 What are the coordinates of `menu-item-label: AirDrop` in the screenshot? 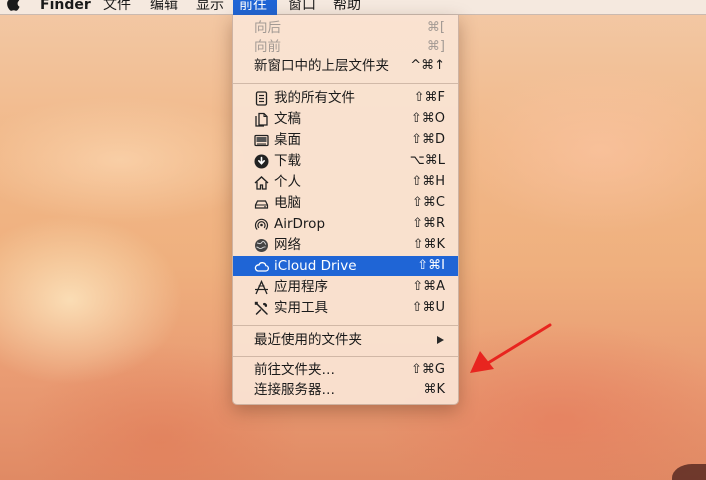 It's located at (300, 224).